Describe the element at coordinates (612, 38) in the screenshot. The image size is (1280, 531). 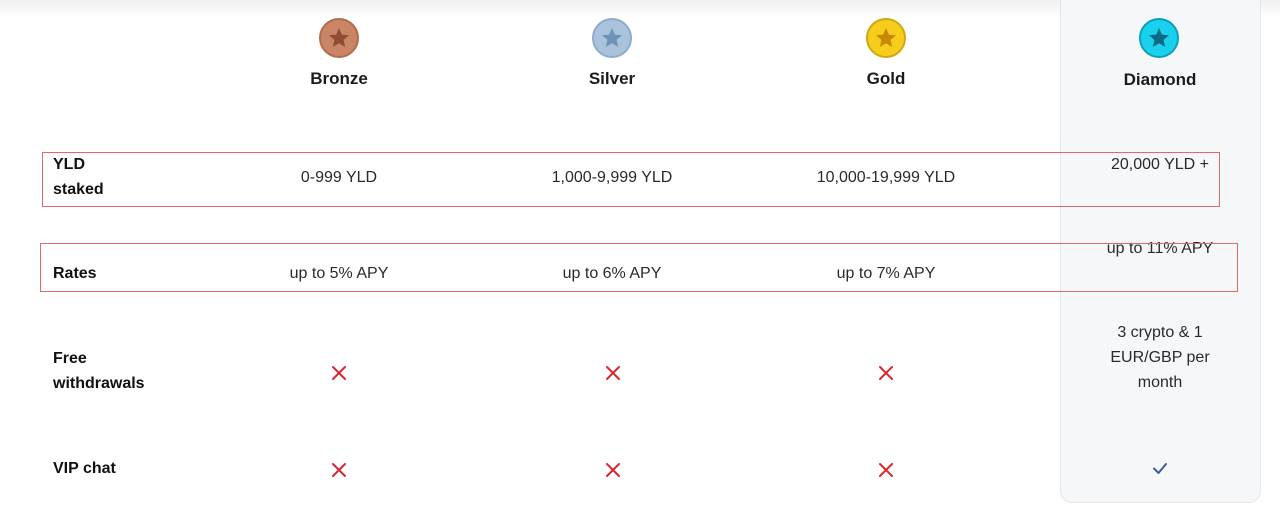
I see `silver-star-medal-icon` at that location.